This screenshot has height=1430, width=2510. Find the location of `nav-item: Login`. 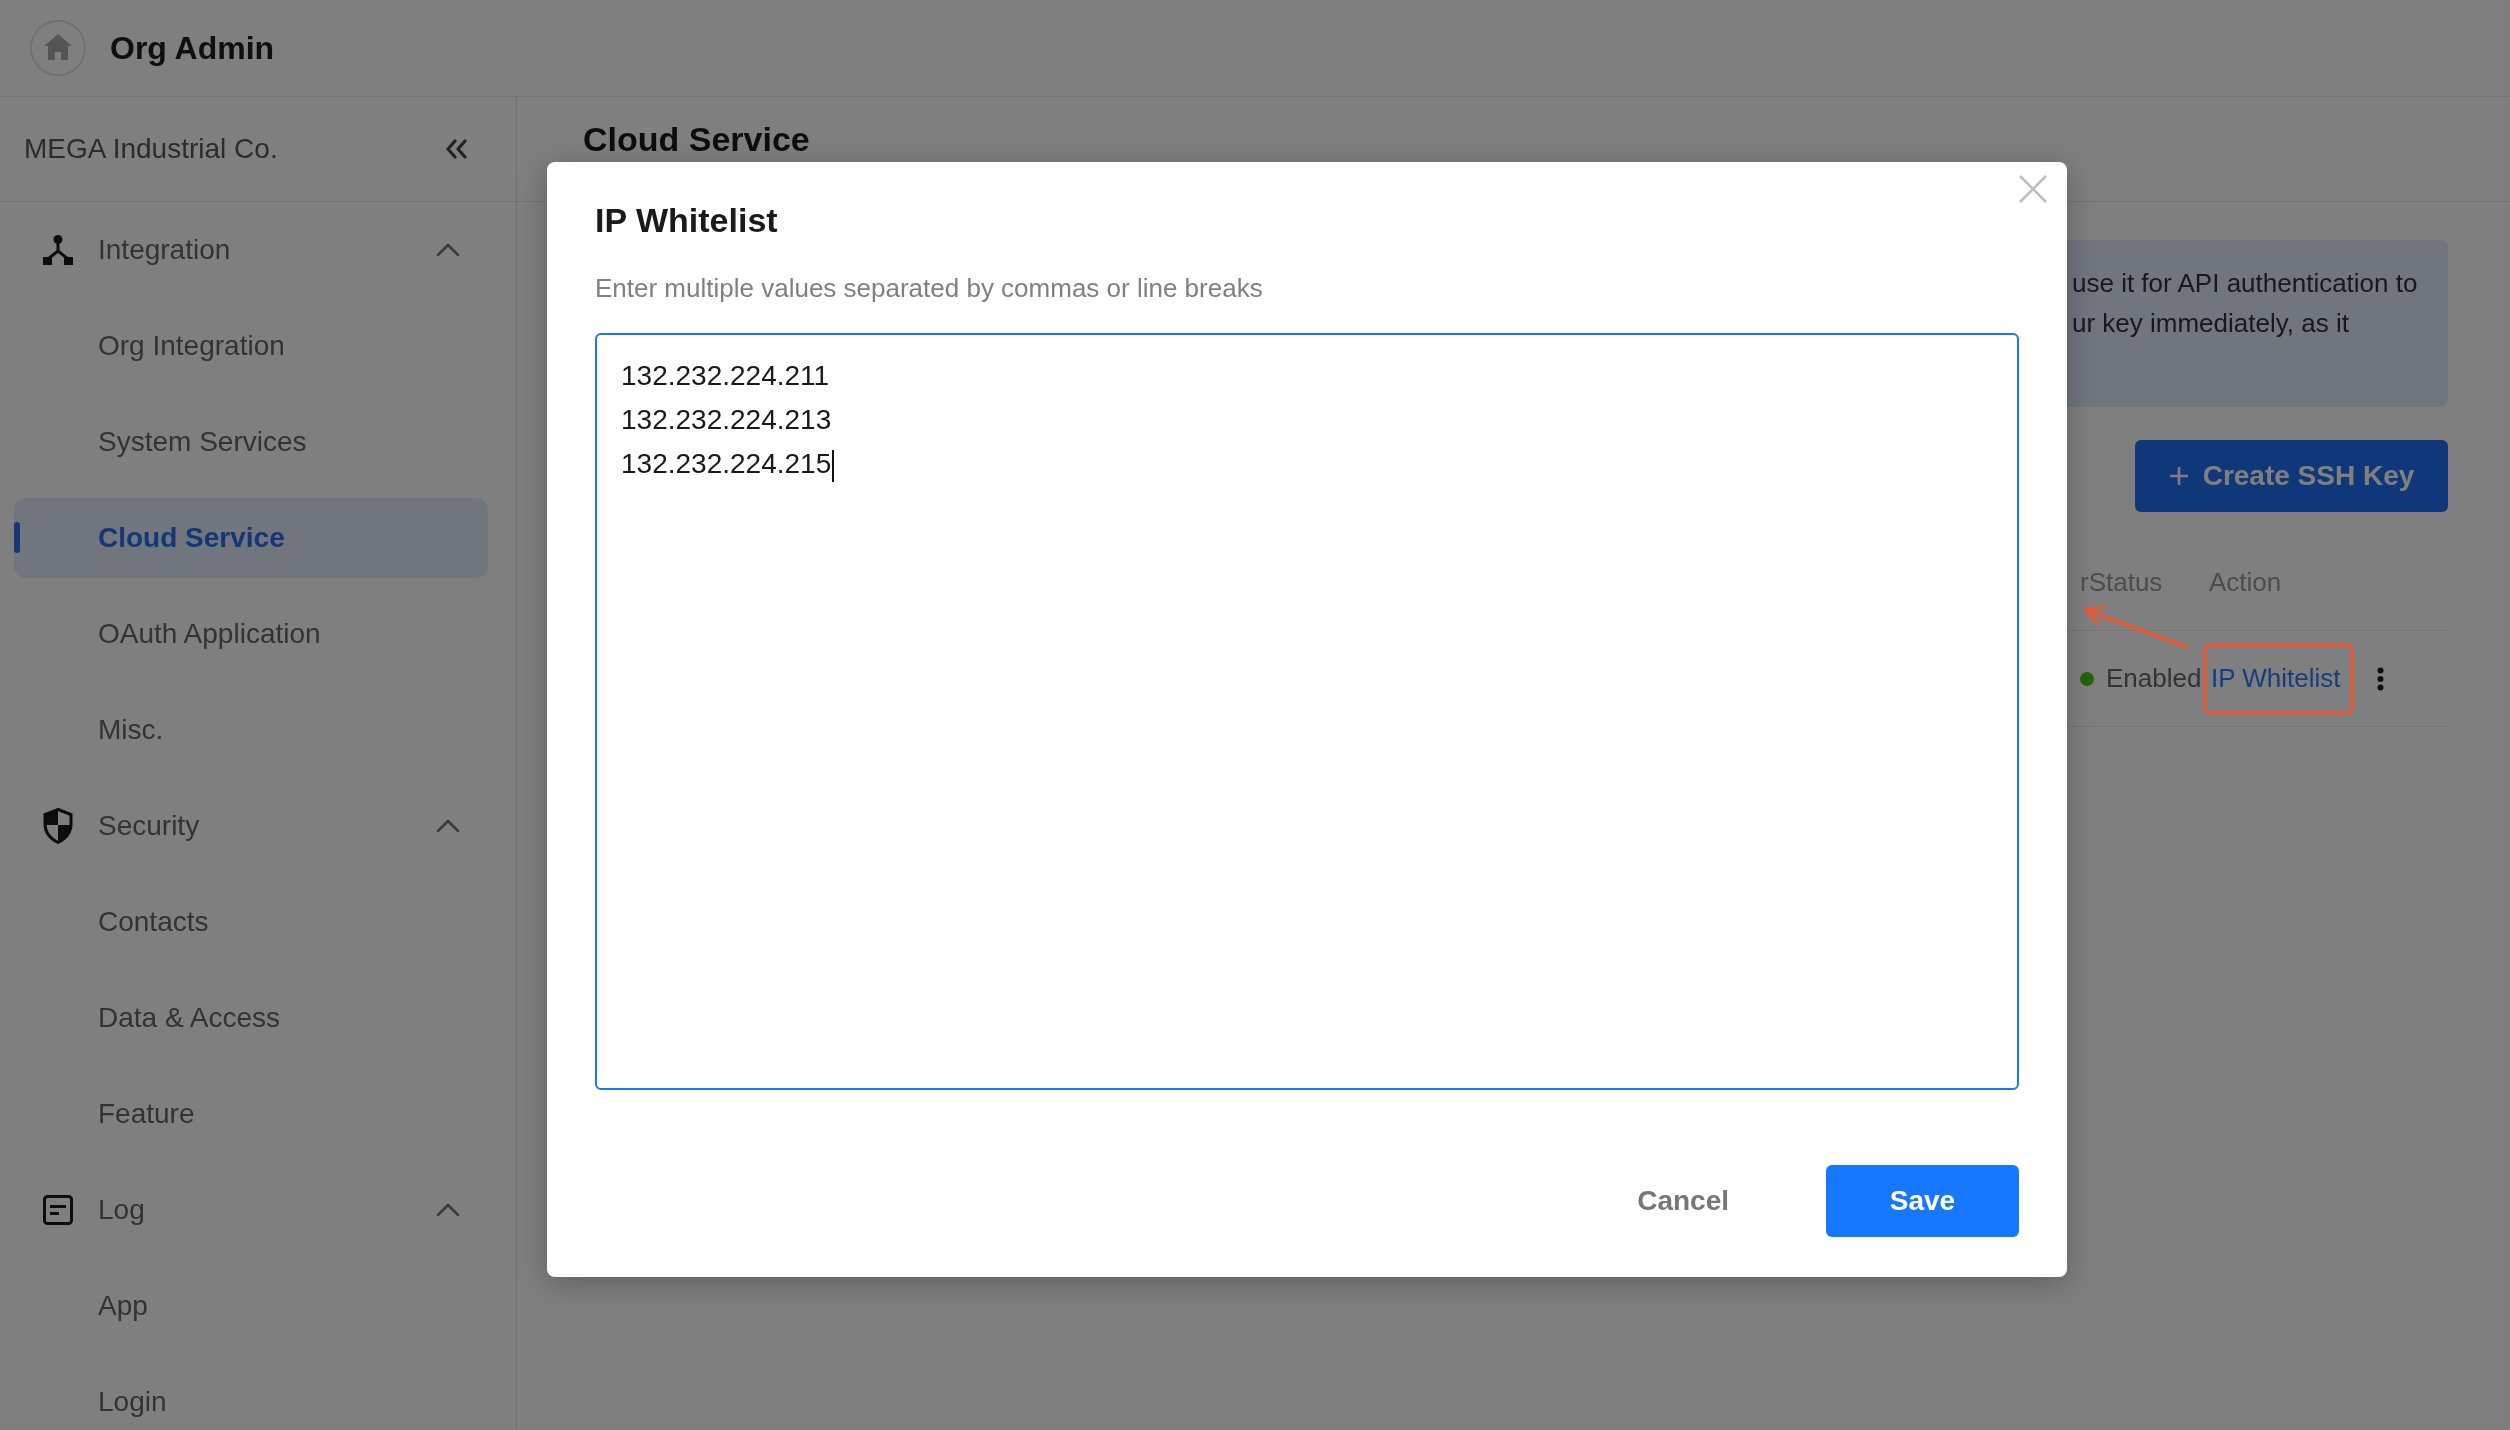

nav-item: Login is located at coordinates (251, 1402).